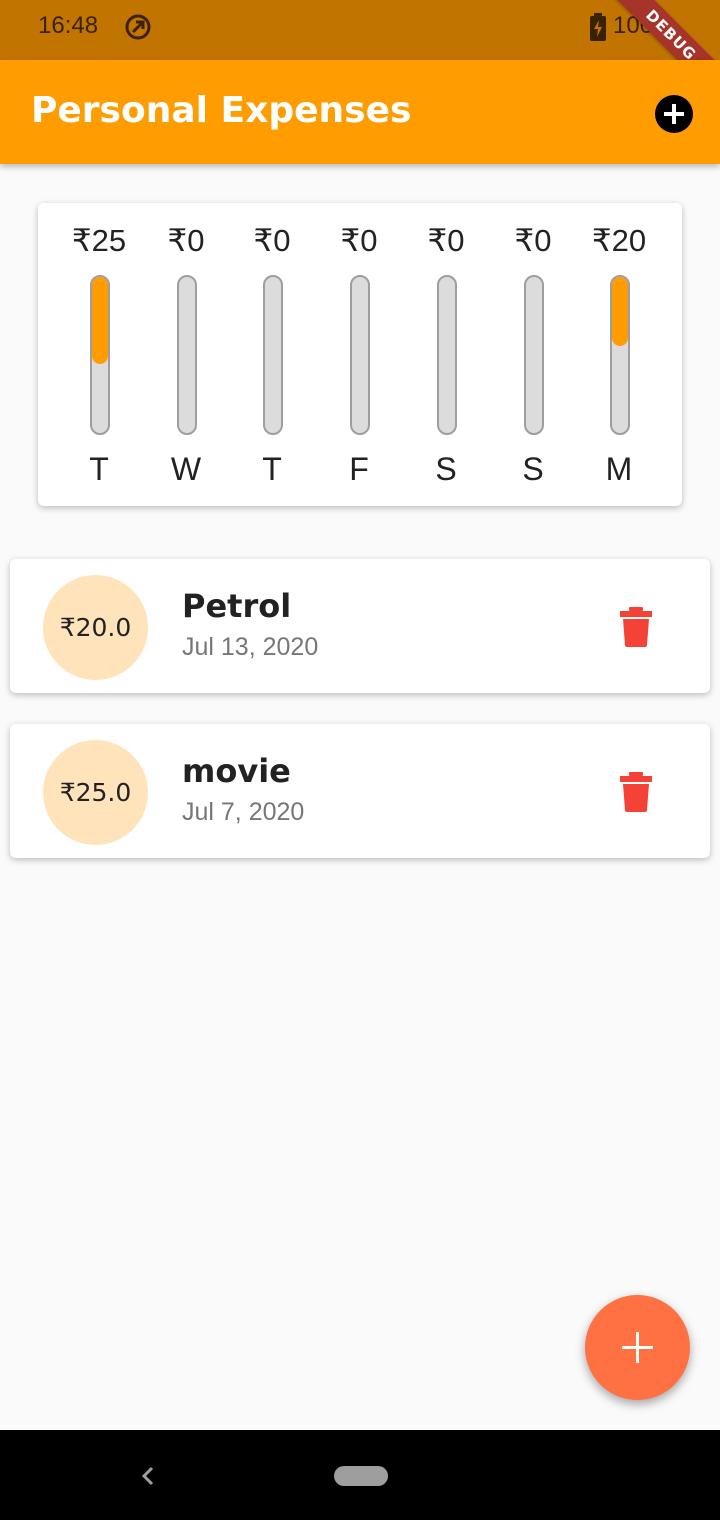 This screenshot has width=720, height=1520. What do you see at coordinates (68, 25) in the screenshot?
I see `status-time: 16:48` at bounding box center [68, 25].